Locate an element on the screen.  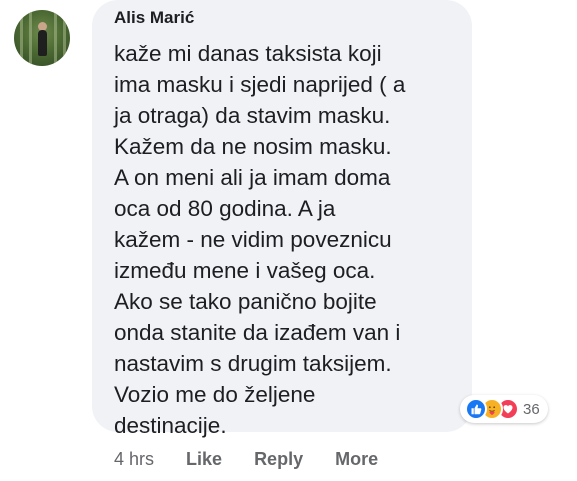
like-button: Like is located at coordinates (204, 459).